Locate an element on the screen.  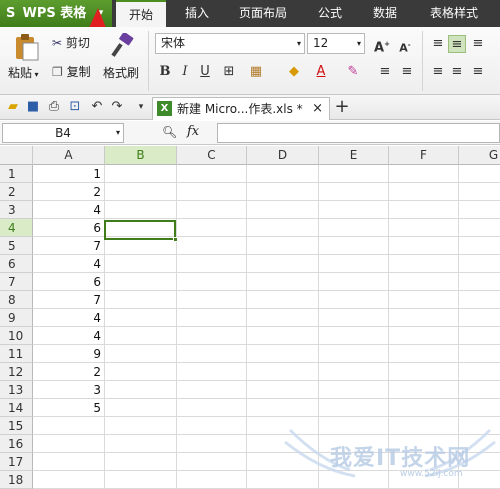
cell-g9 is located at coordinates (479, 318).